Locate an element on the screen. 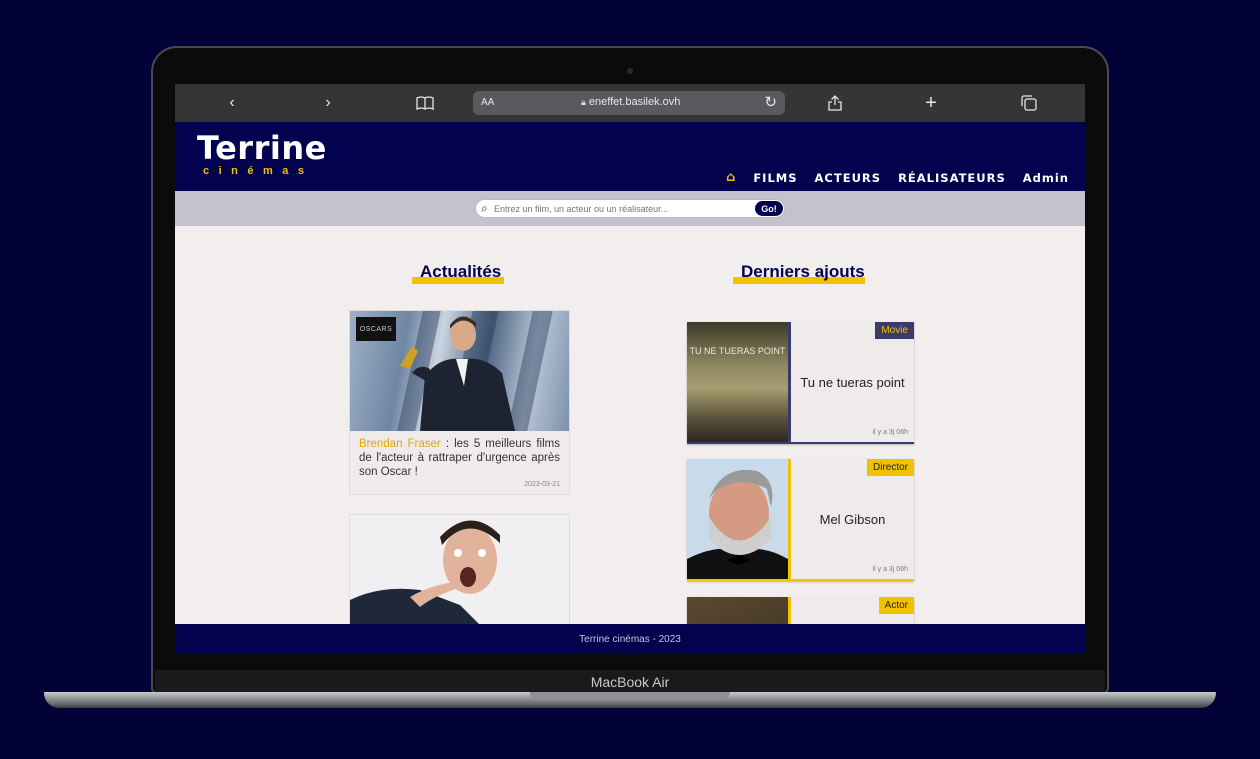 This screenshot has width=1260, height=759. new-tab-icon: + is located at coordinates (931, 103).